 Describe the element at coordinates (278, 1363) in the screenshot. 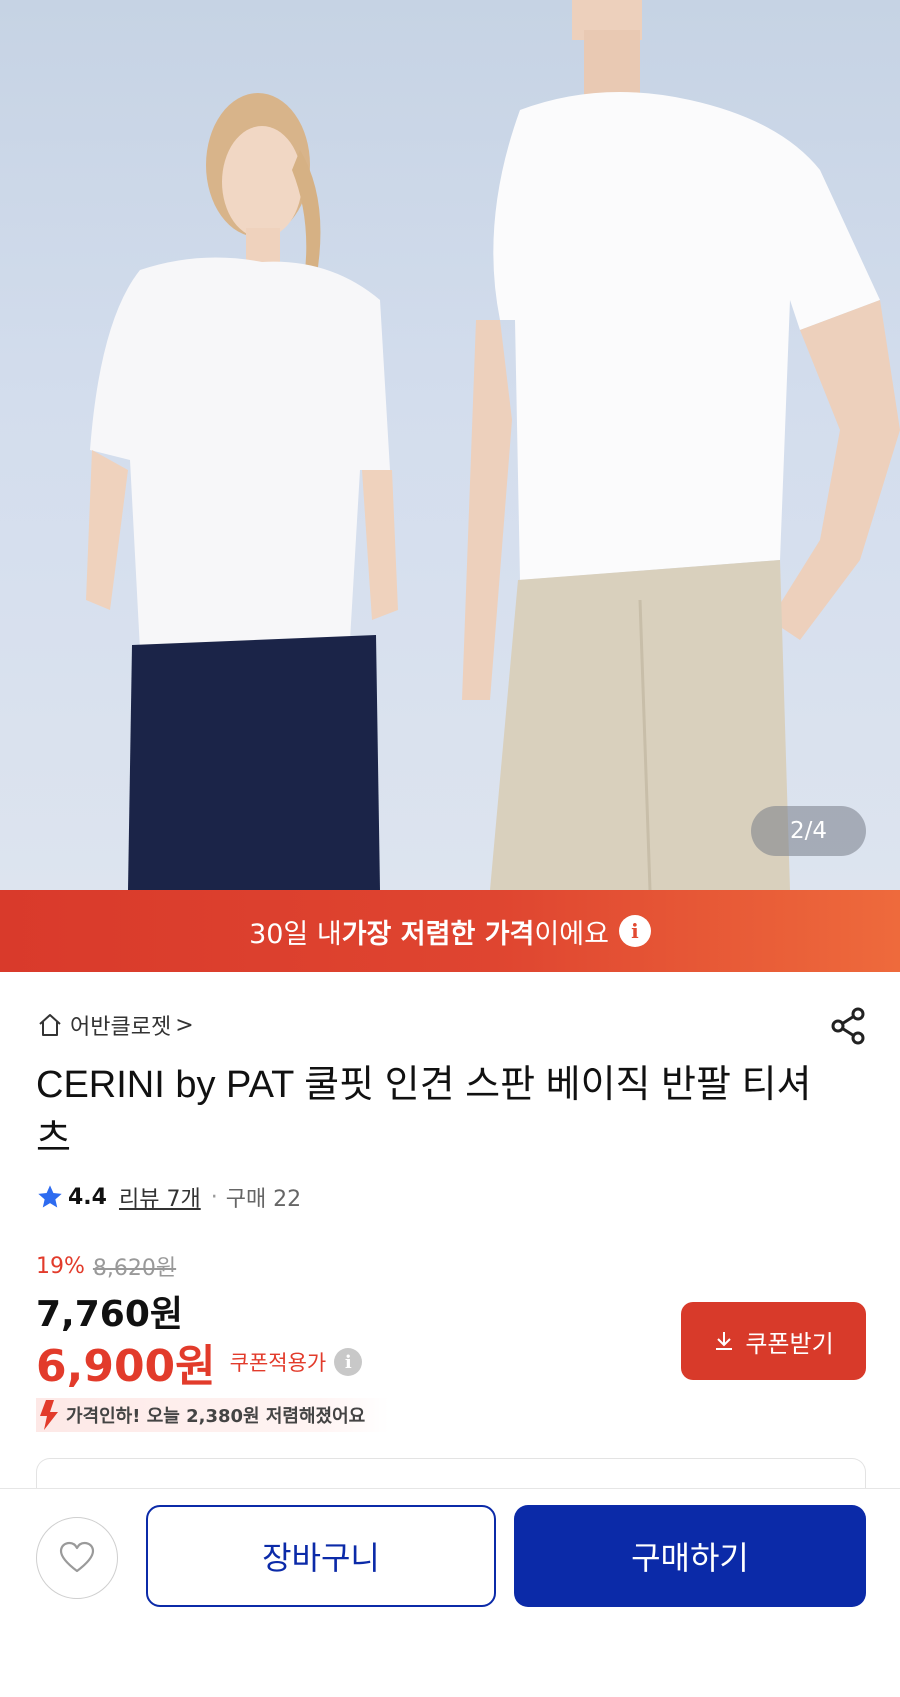

I see `coupon-price-label: 쿠폰적용가` at that location.